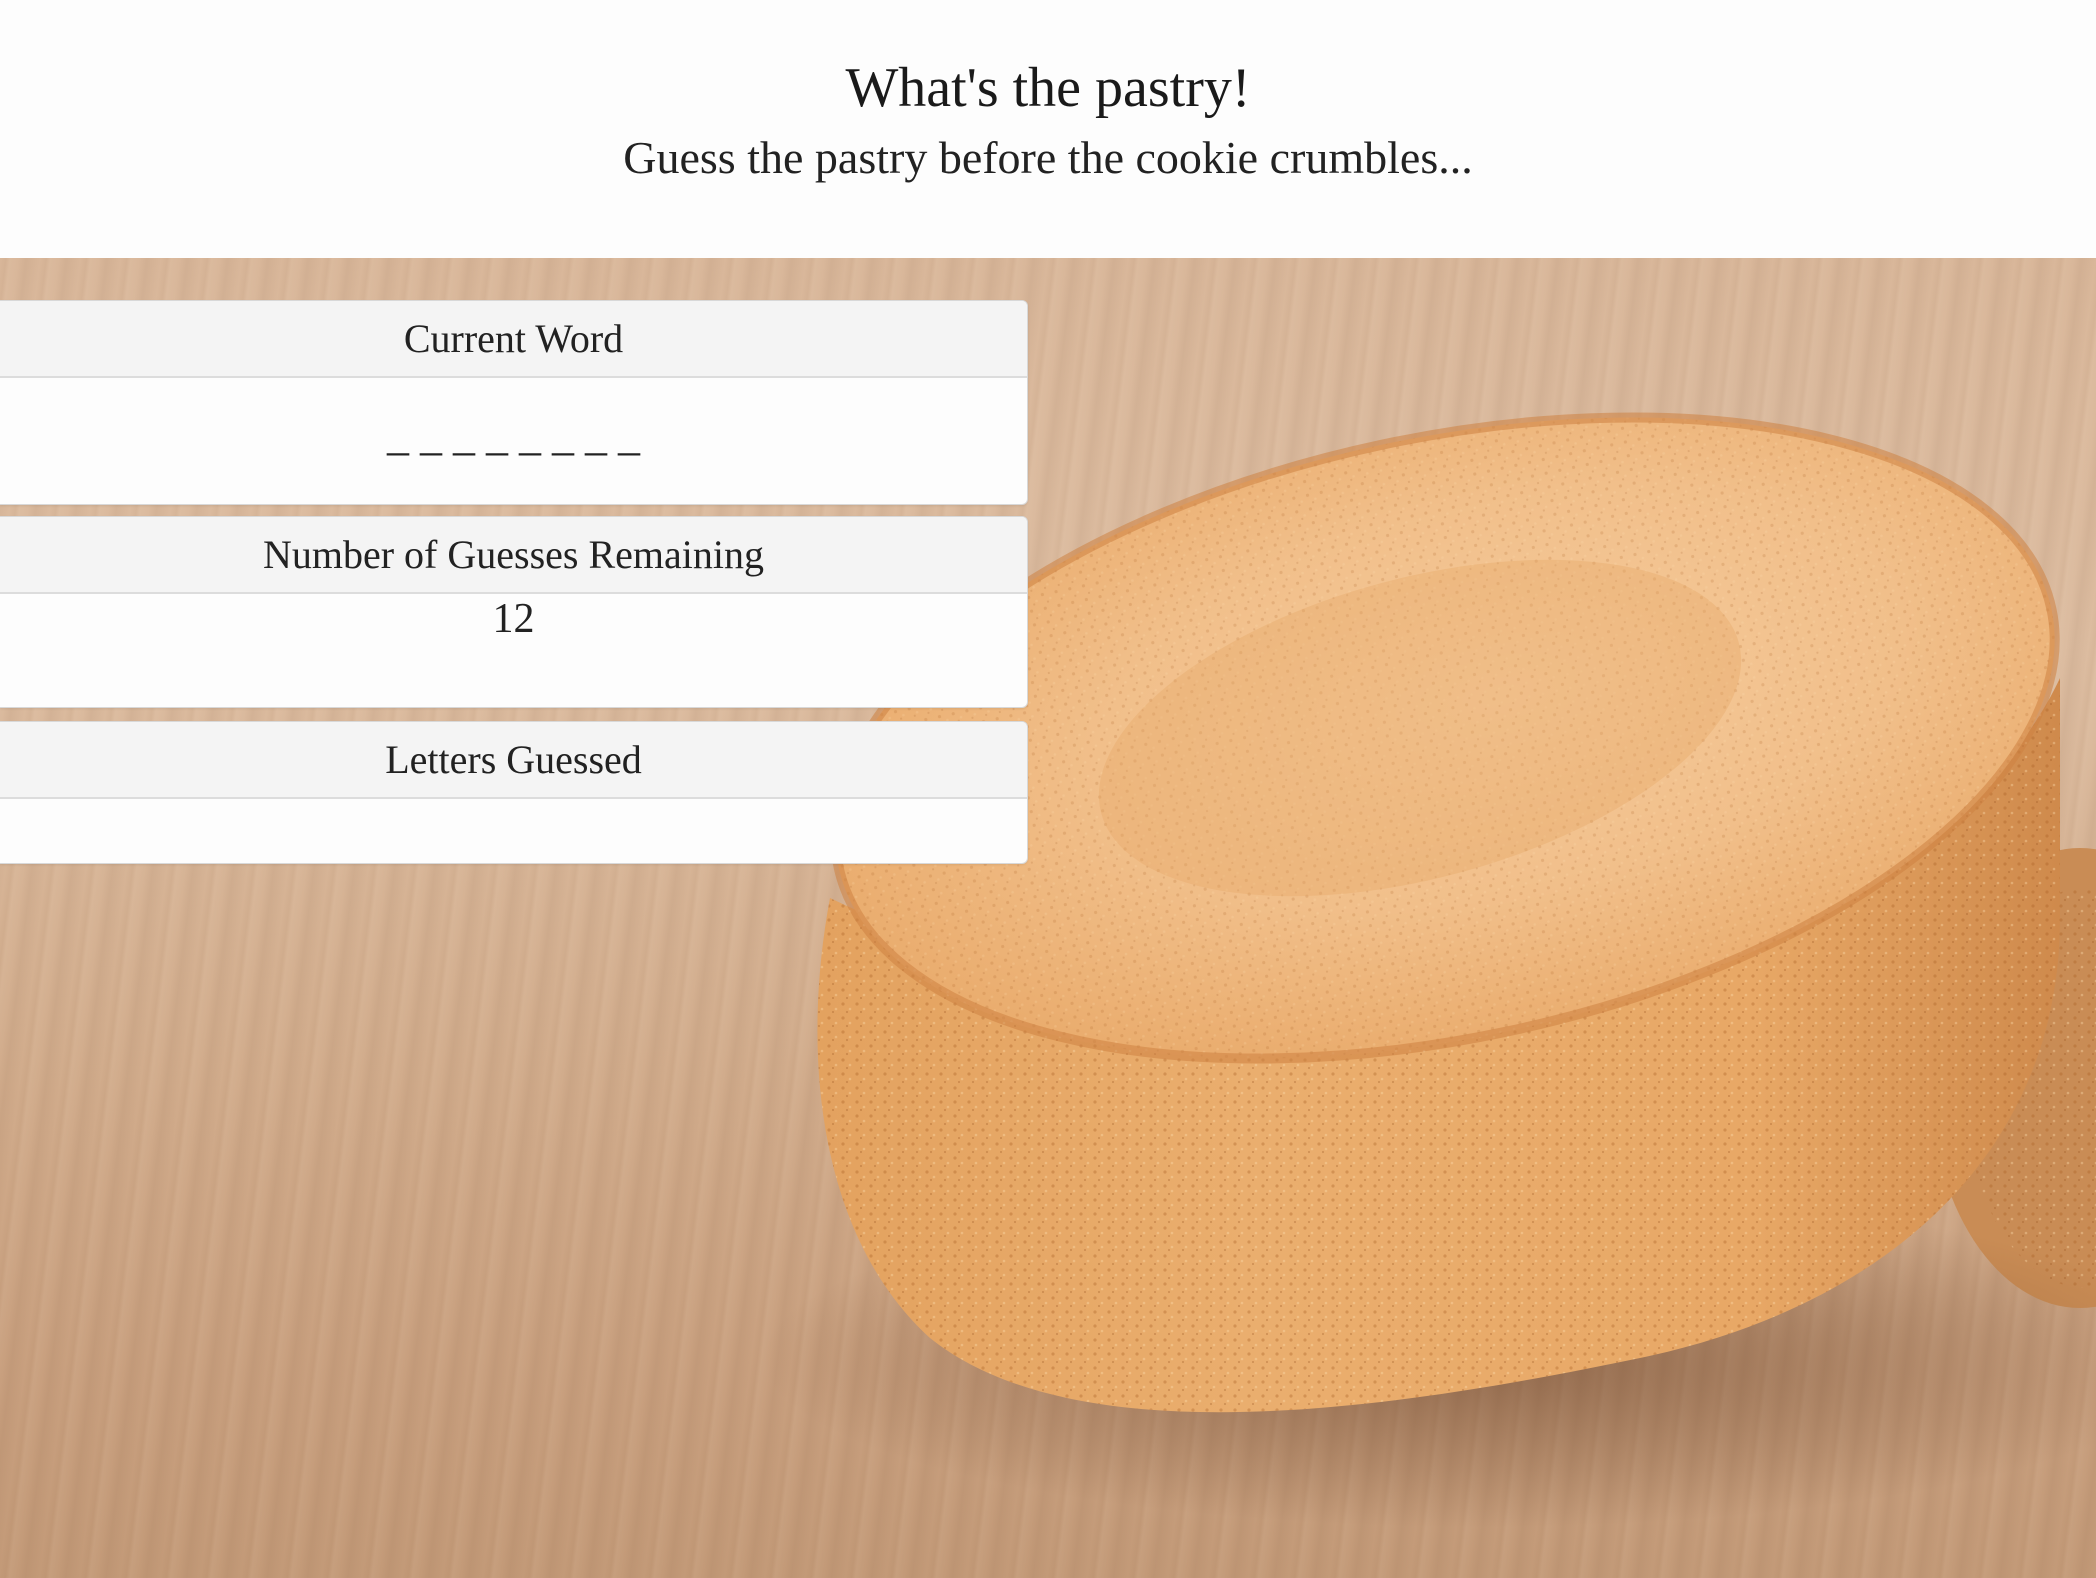  I want to click on current-word-body: _ _ _ _ _ _ _ _, so click(513, 441).